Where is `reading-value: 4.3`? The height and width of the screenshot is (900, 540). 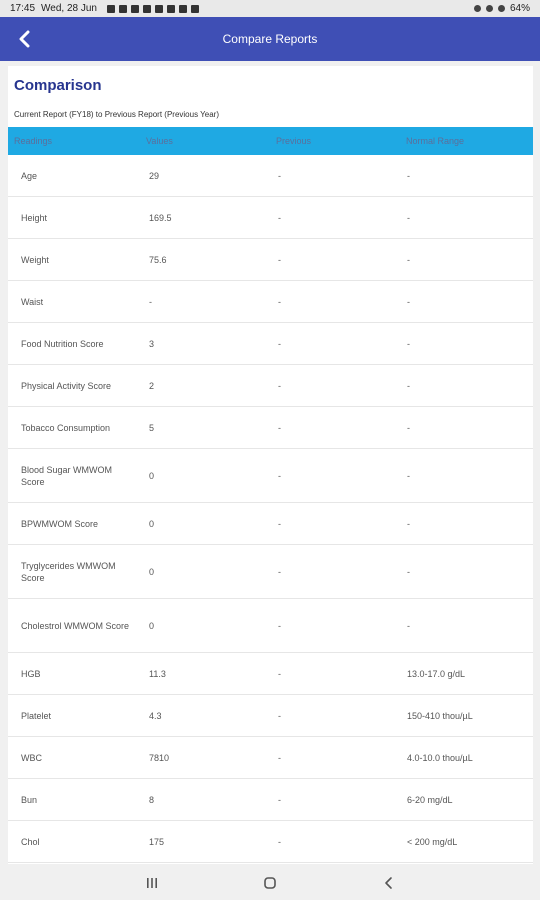
reading-value: 4.3 is located at coordinates (155, 715).